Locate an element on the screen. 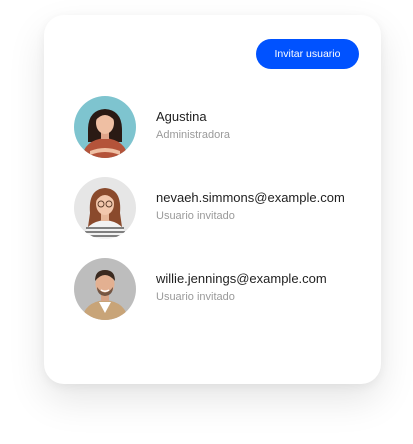 The width and height of the screenshot is (413, 444). user-role: Administradora is located at coordinates (193, 135).